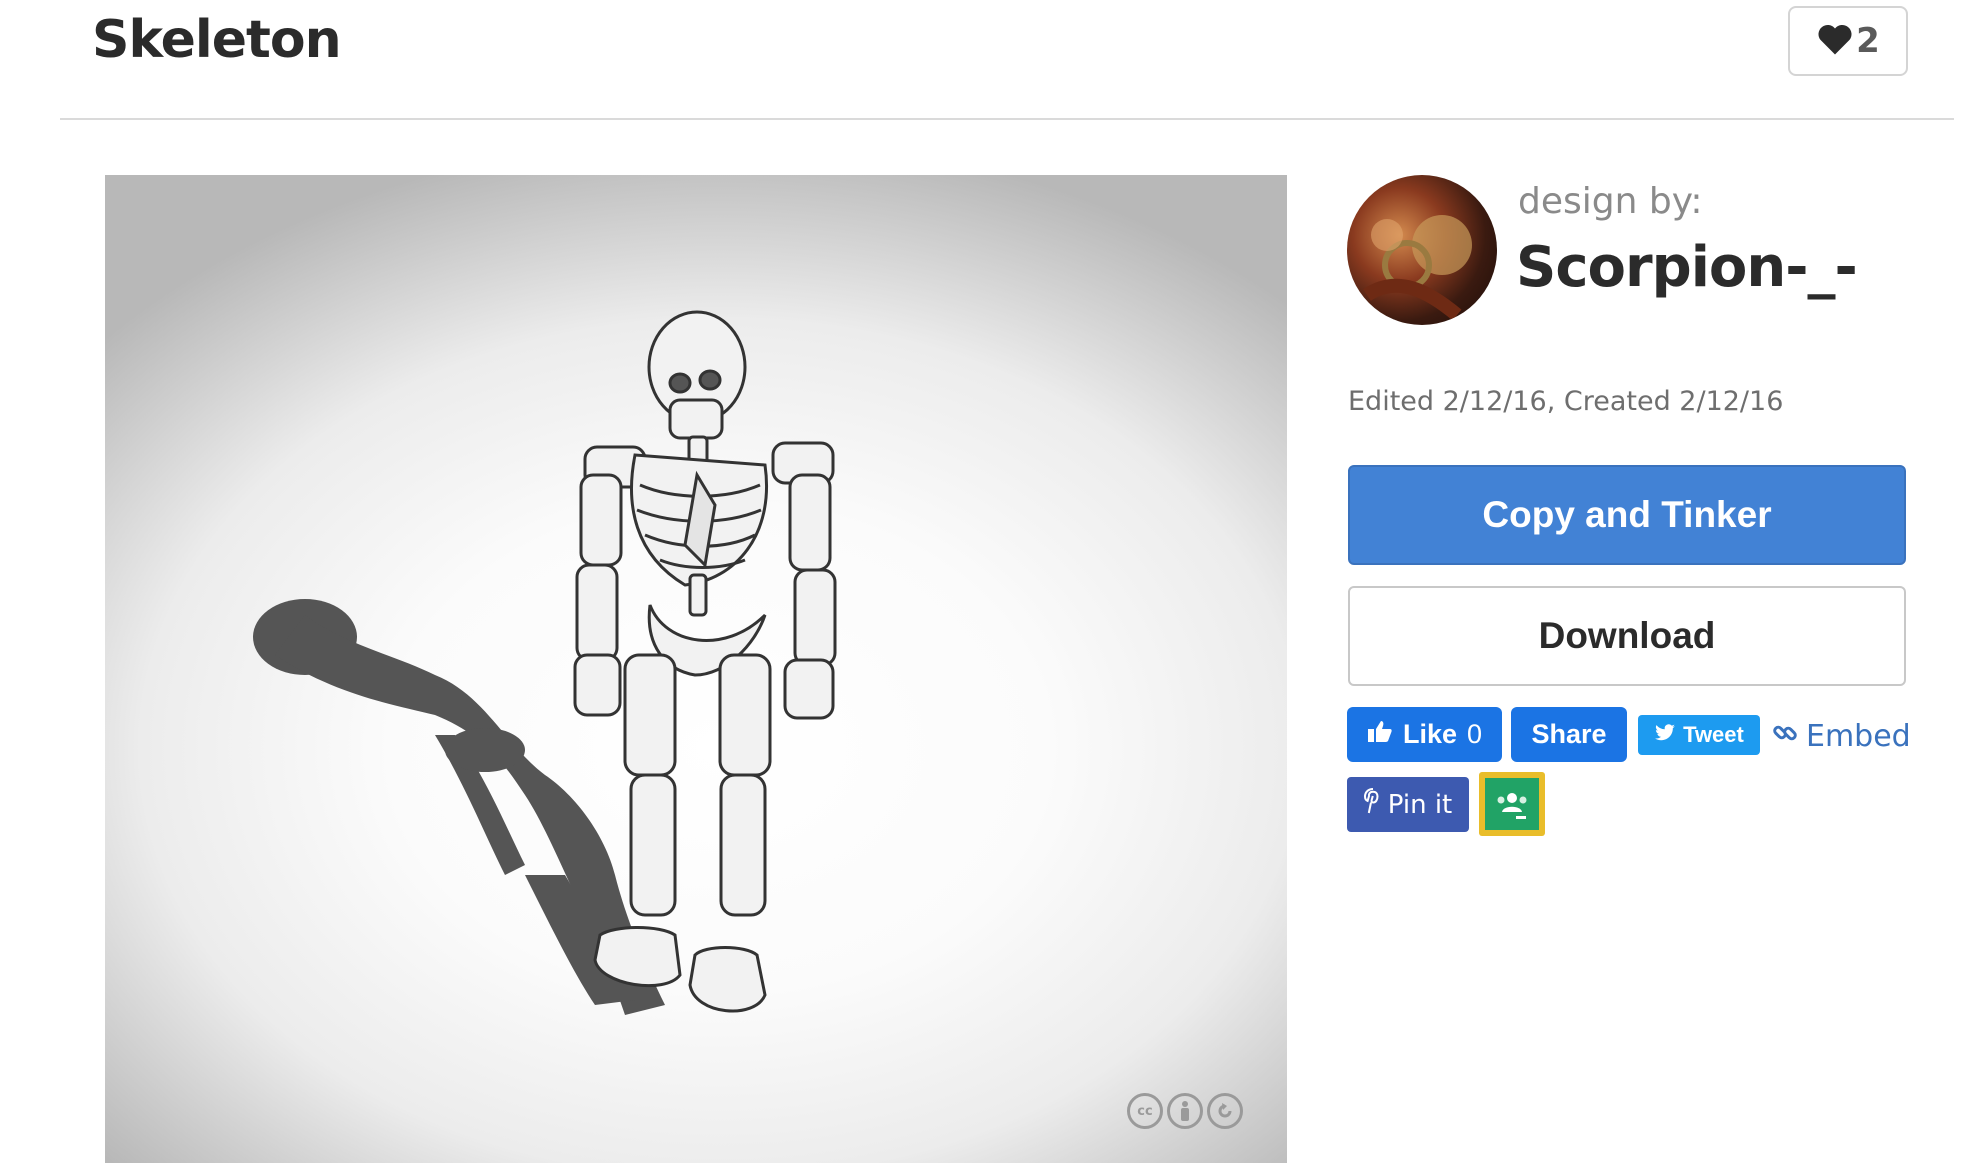 This screenshot has width=1974, height=1163. What do you see at coordinates (1566, 401) in the screenshot?
I see `edit-dates: Edited 2/12/16, Created 2/12/16` at bounding box center [1566, 401].